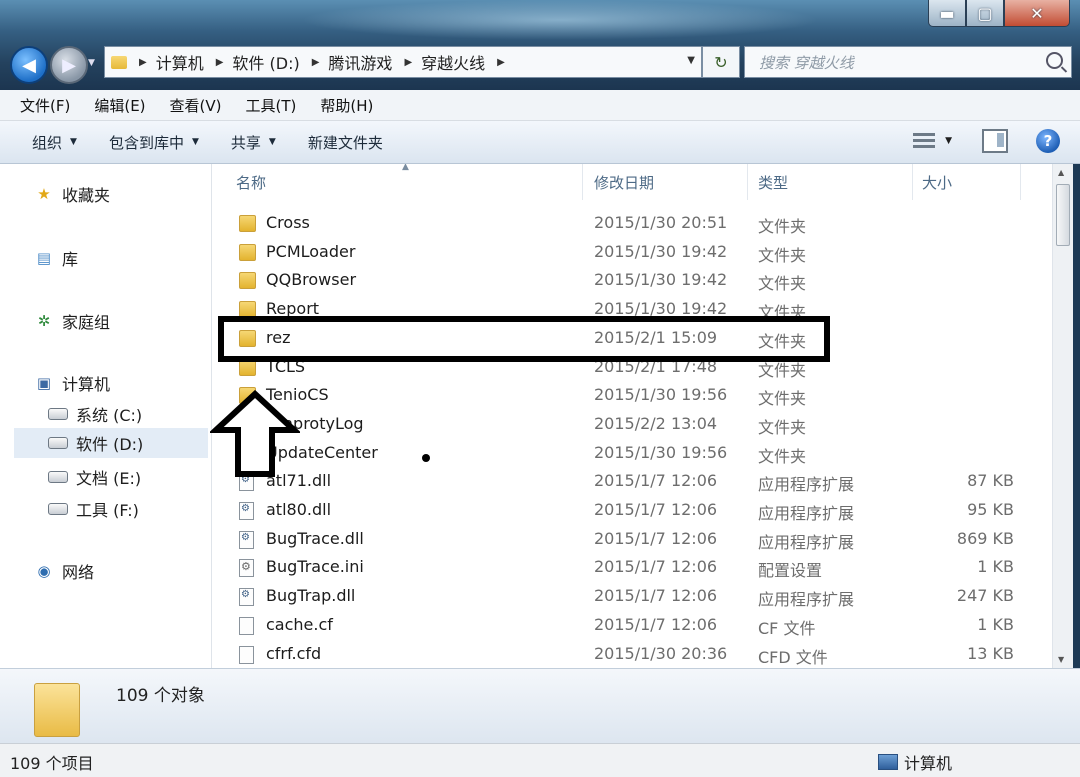  What do you see at coordinates (406, 182) in the screenshot?
I see `column-header-name: 名称` at bounding box center [406, 182].